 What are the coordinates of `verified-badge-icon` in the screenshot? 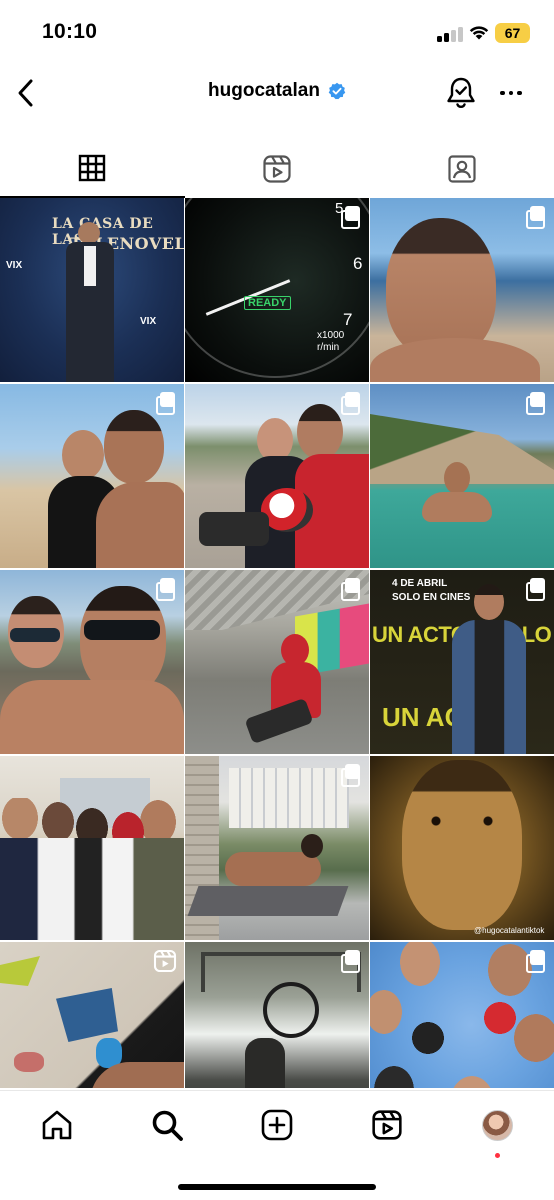 It's located at (337, 91).